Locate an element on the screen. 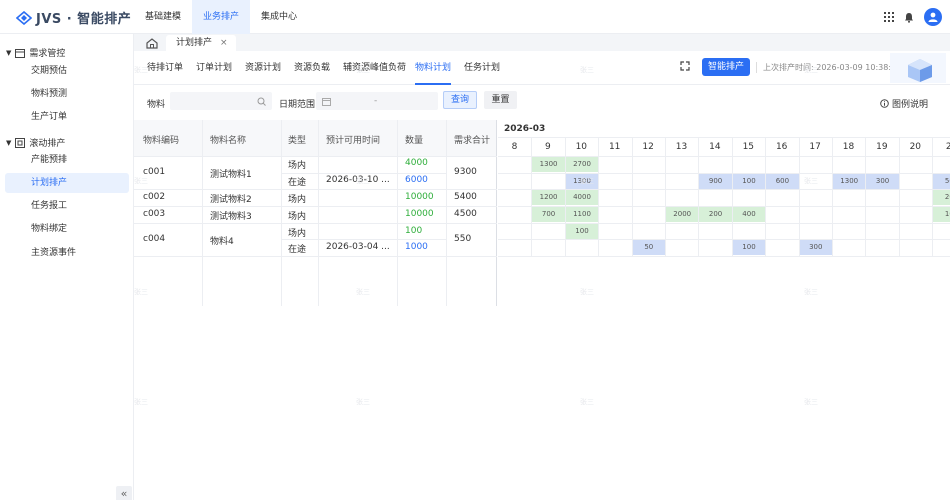  material-qty: 4000 is located at coordinates (416, 163).